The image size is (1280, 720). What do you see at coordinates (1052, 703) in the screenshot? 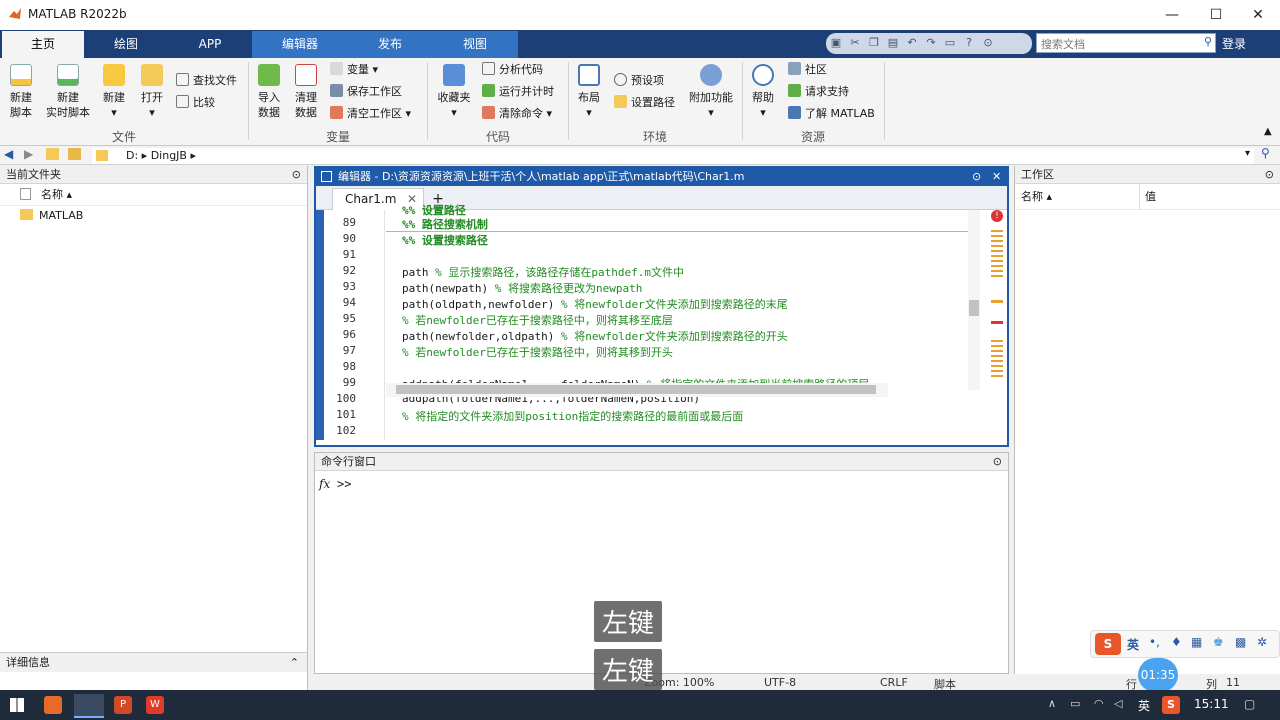
I see `tray-chevron-icon: ∧` at bounding box center [1052, 703].